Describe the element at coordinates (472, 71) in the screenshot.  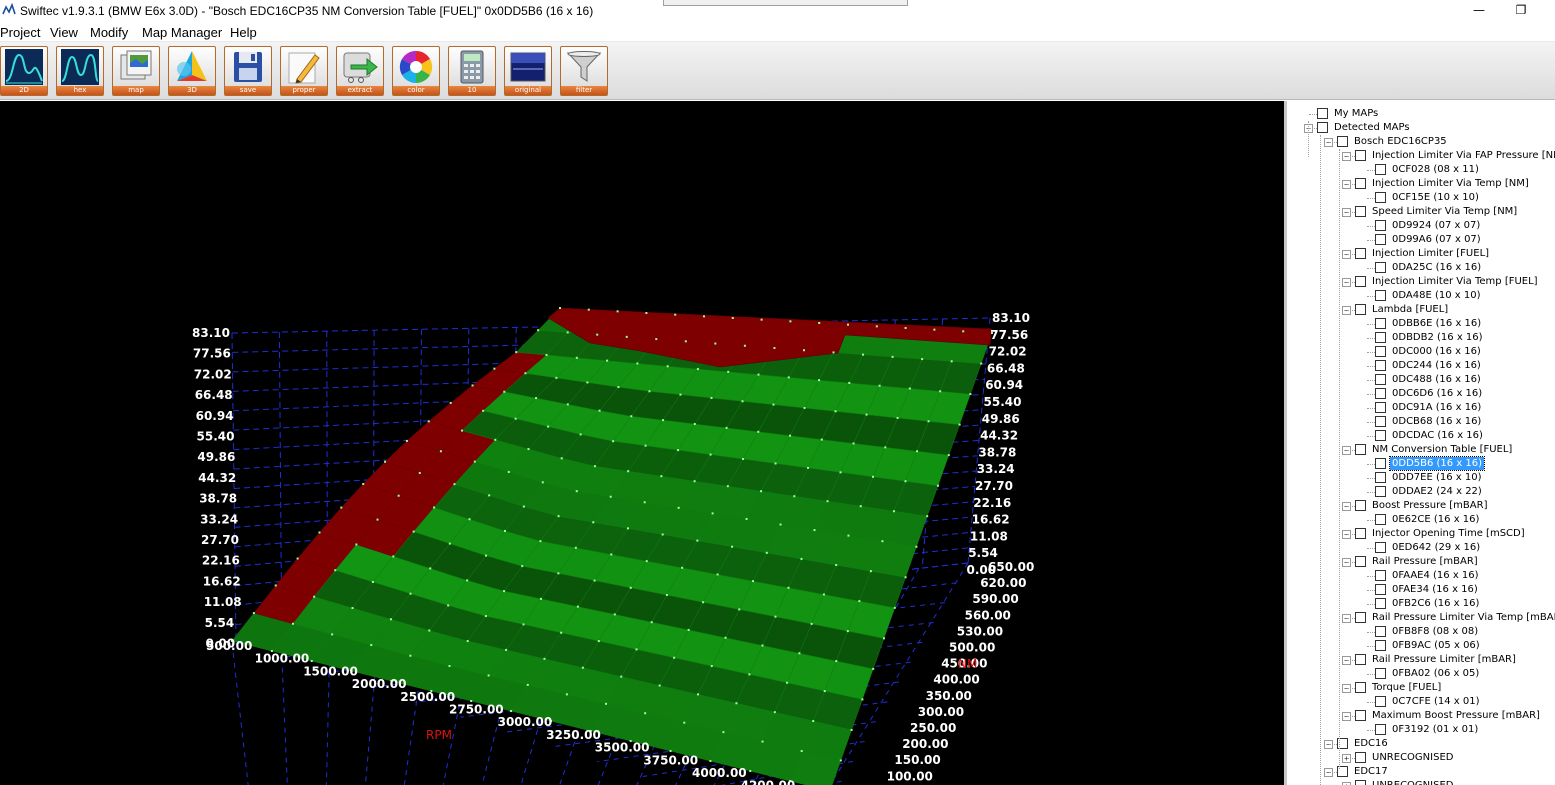
I see `toolbar-button-10: 10` at that location.